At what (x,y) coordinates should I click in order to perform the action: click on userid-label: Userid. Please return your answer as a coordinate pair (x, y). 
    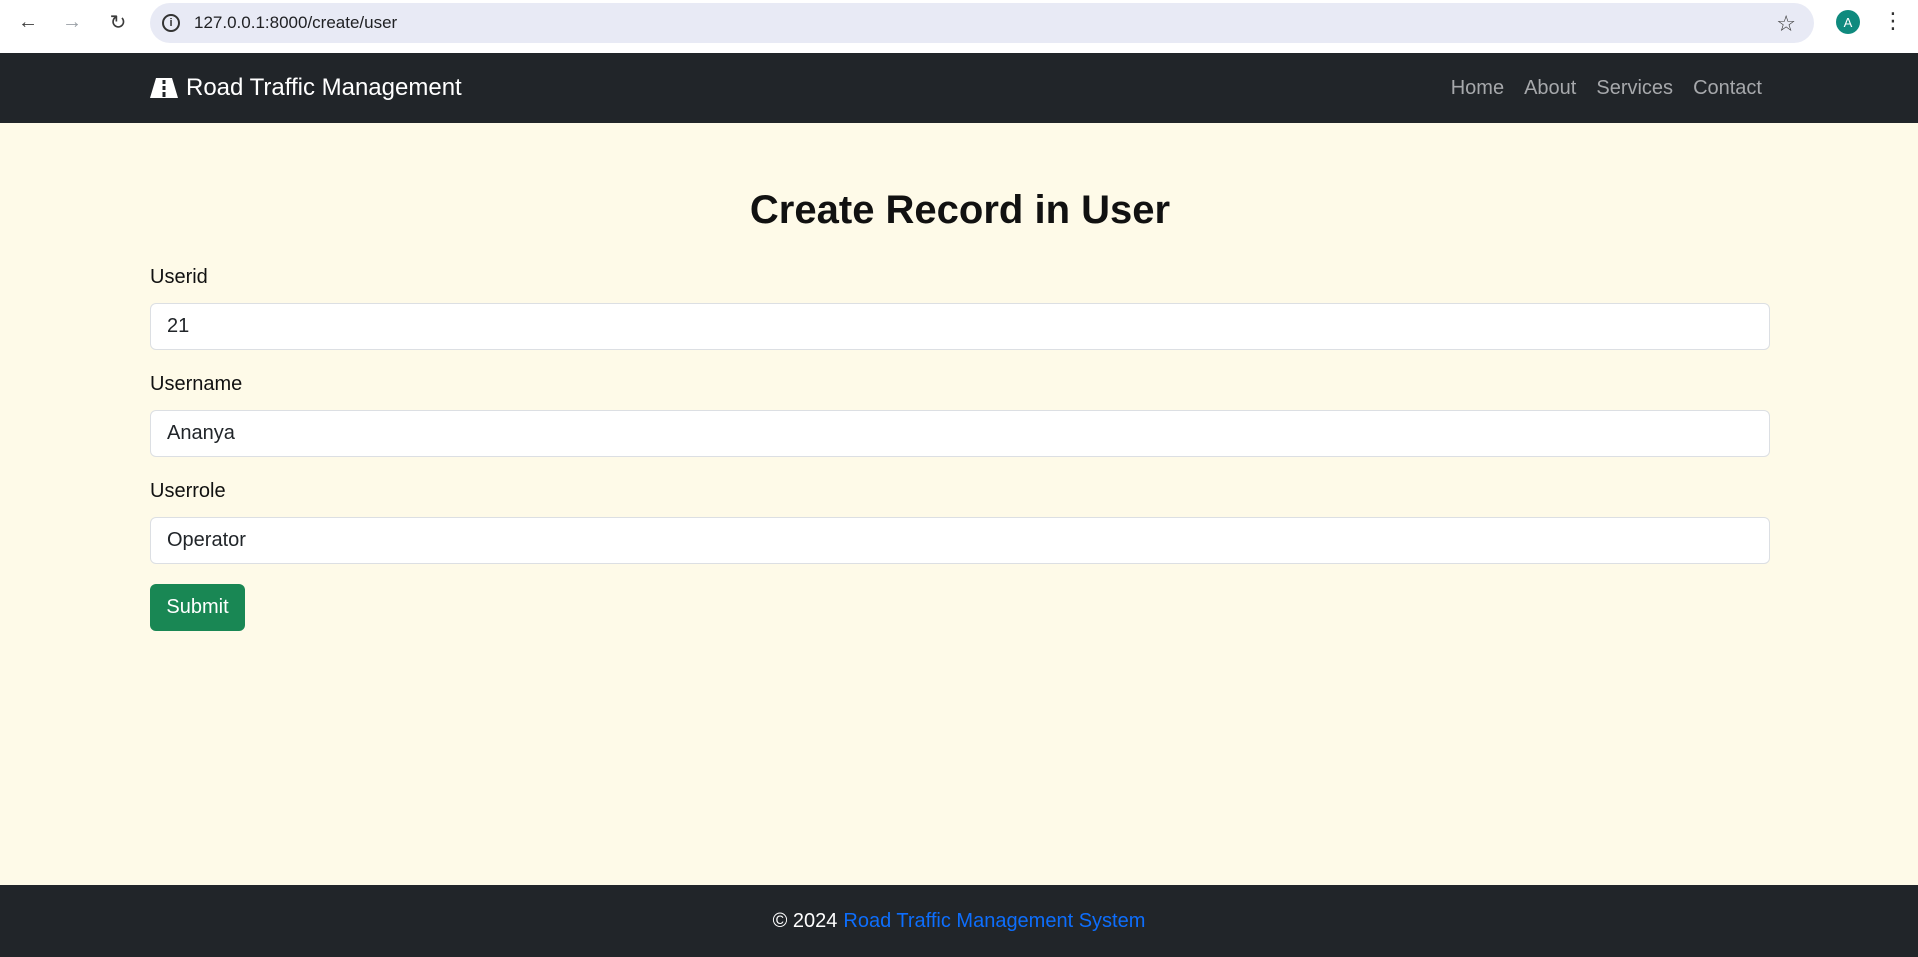
    Looking at the image, I should click on (179, 277).